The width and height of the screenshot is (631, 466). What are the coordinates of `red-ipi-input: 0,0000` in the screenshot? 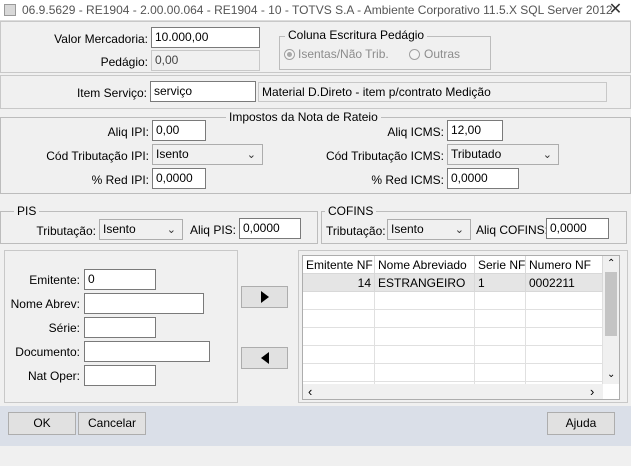 It's located at (179, 178).